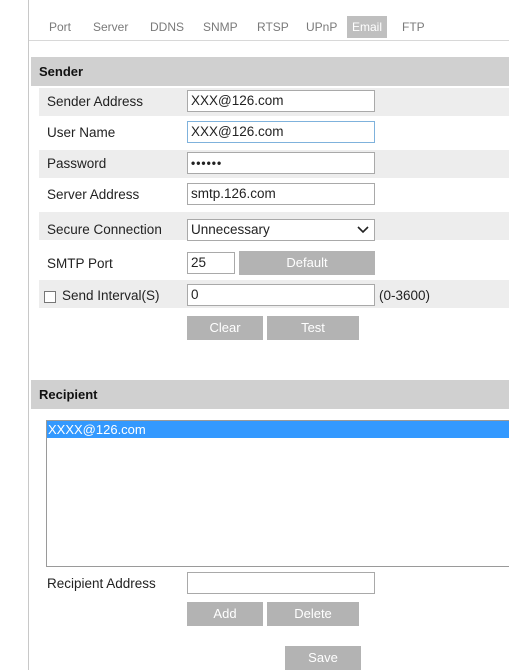 The width and height of the screenshot is (509, 670). I want to click on tab-rtsp: RTSP, so click(273, 27).